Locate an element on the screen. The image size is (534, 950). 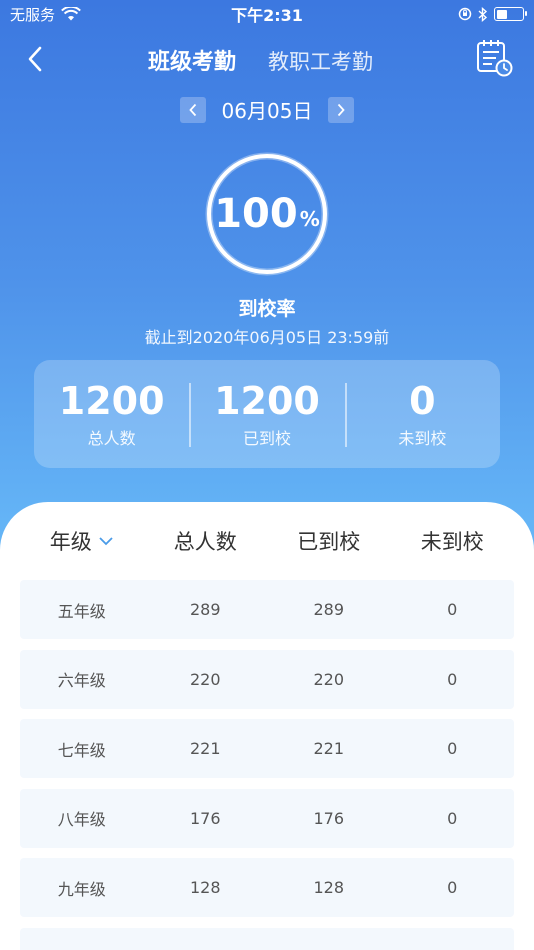
tab-class-attendance: 班级考勤 is located at coordinates (192, 60).